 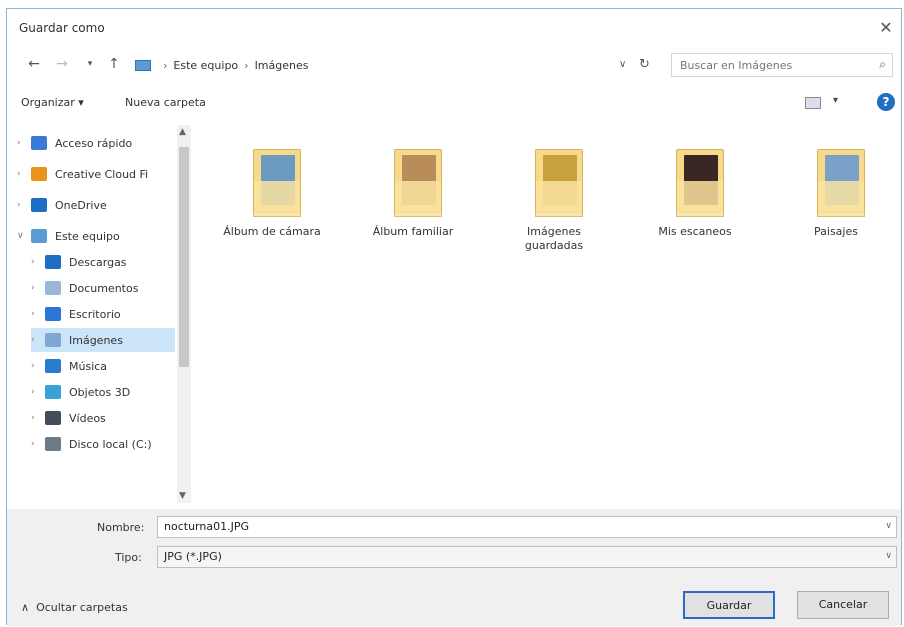 I want to click on folder-item: Paisajes, so click(x=836, y=201).